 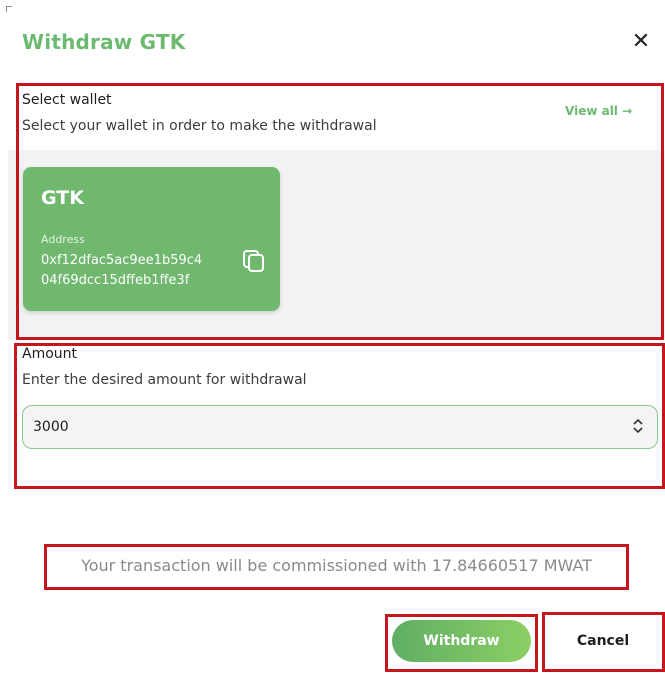 I want to click on amount-section-label: Amount, so click(x=50, y=354).